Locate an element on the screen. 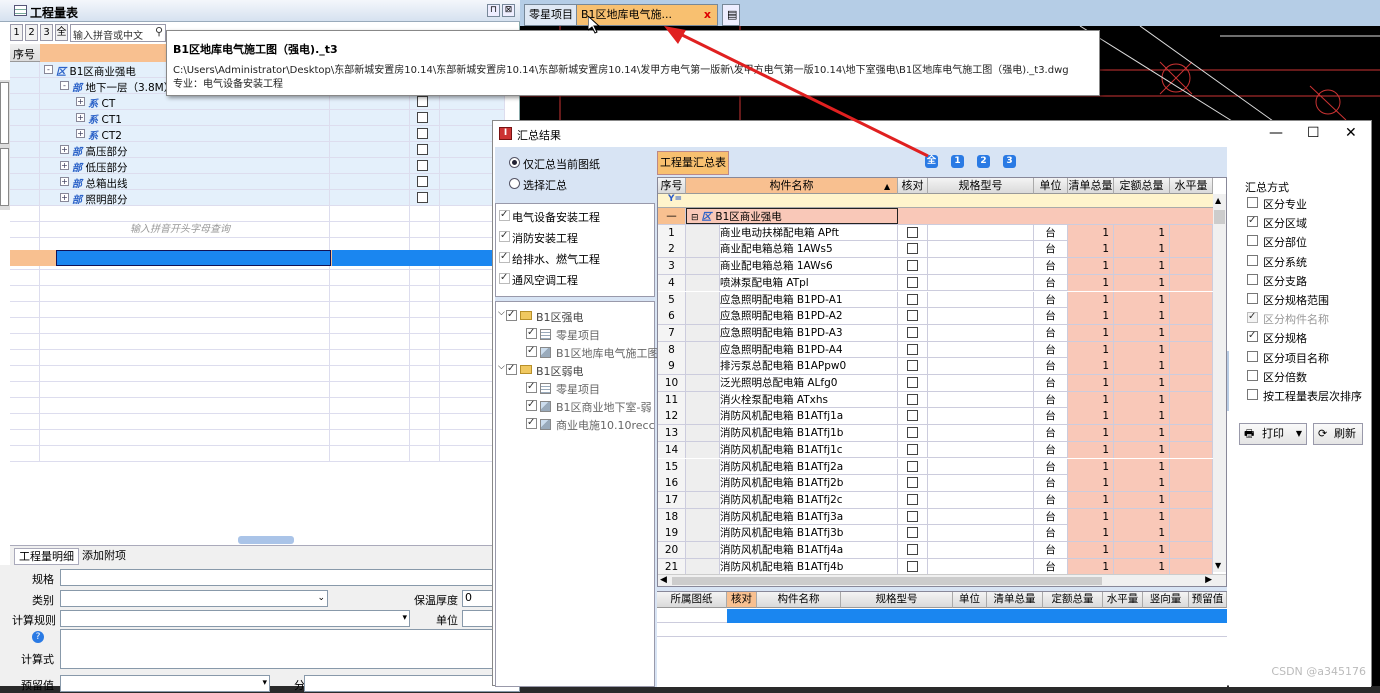 The height and width of the screenshot is (693, 1380). spec-field is located at coordinates (290, 577).